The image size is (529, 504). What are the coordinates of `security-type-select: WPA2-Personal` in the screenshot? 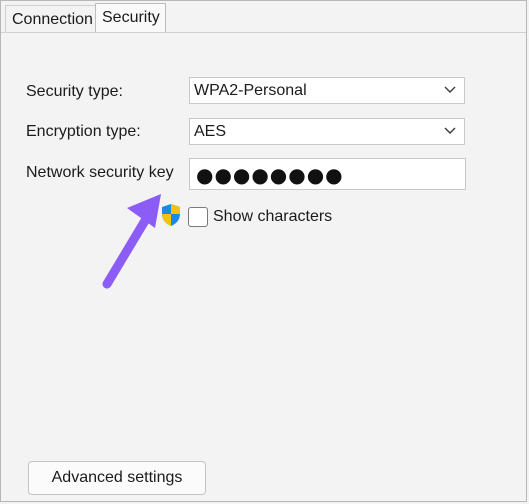 It's located at (327, 90).